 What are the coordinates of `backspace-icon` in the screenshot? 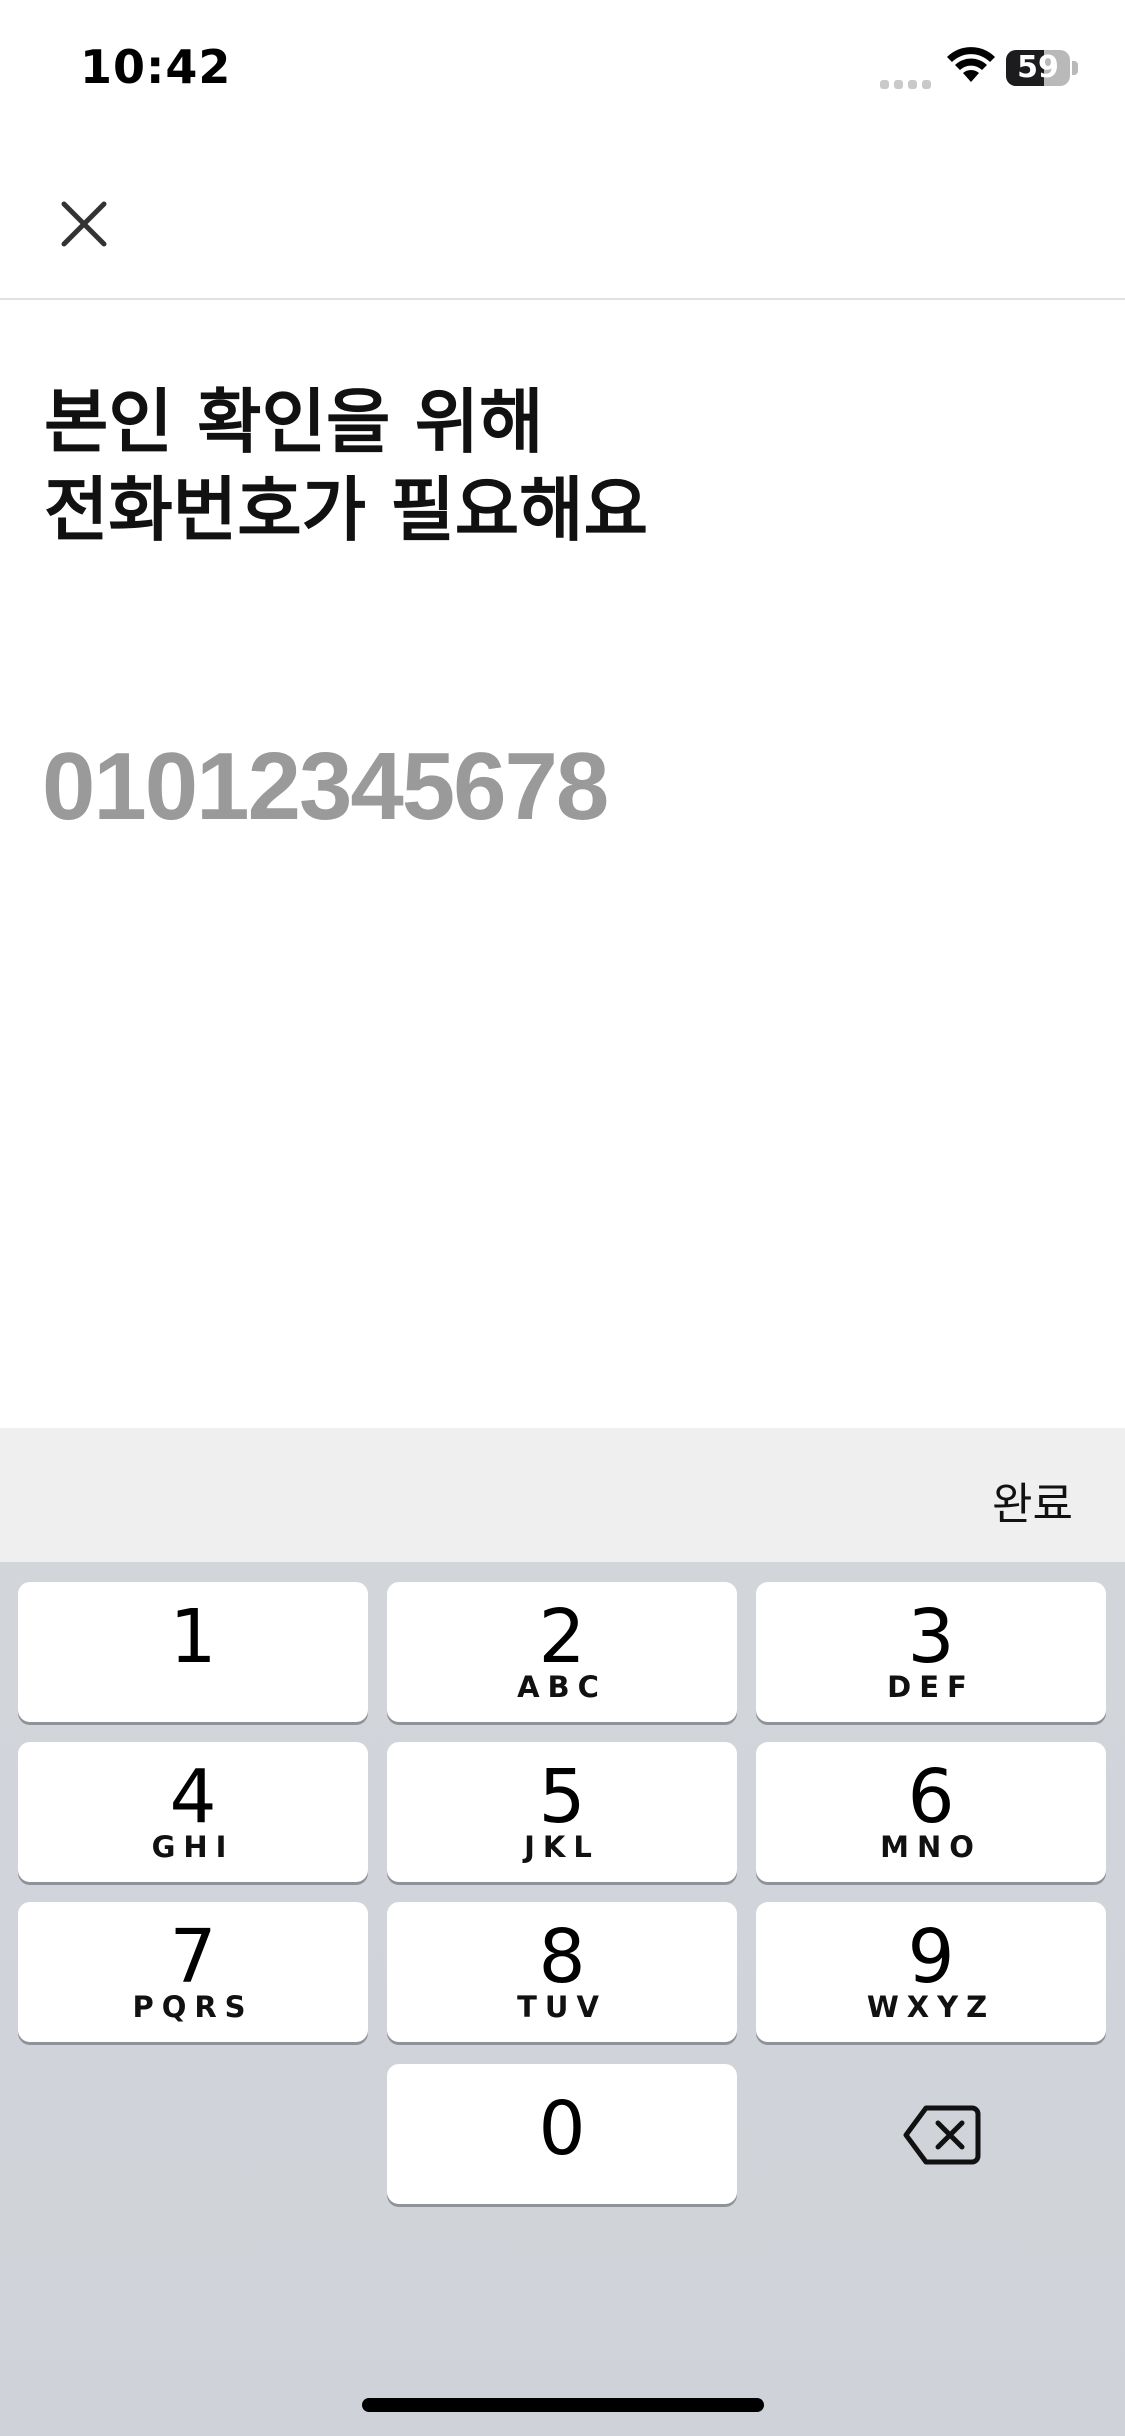 It's located at (942, 2135).